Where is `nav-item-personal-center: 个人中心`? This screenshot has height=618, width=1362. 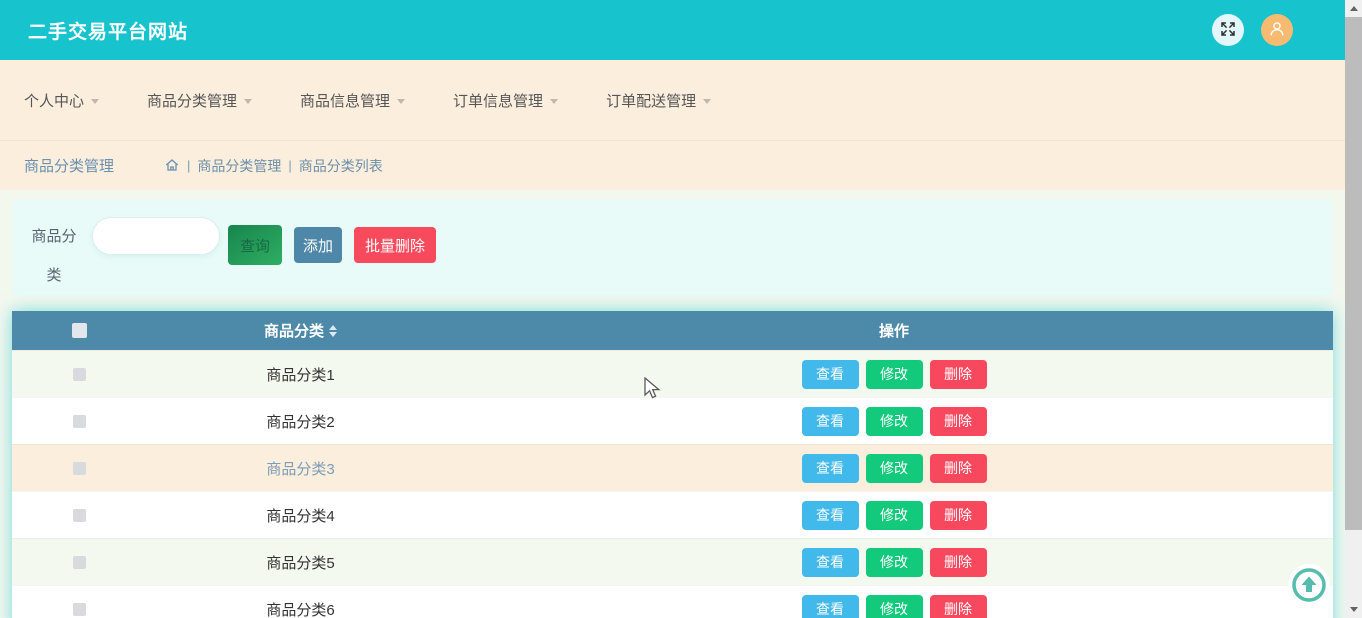
nav-item-personal-center: 个人中心 is located at coordinates (62, 100).